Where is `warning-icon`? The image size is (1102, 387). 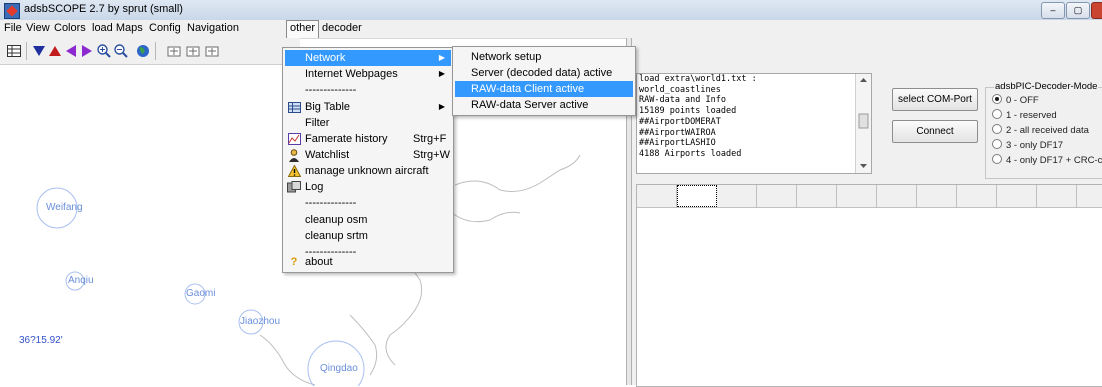
warning-icon is located at coordinates (294, 171).